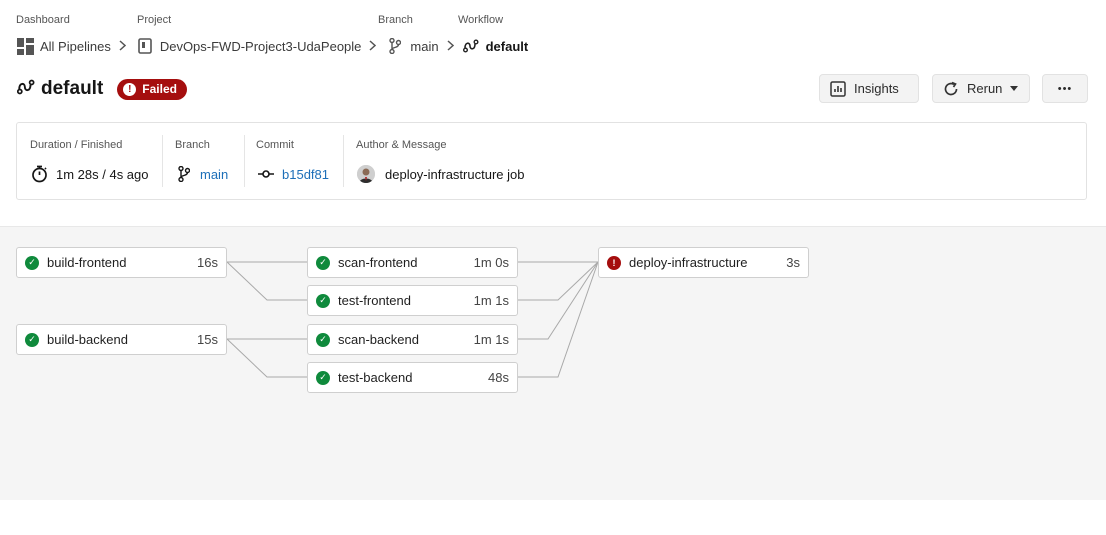  What do you see at coordinates (192, 145) in the screenshot?
I see `branch-label: Branch` at bounding box center [192, 145].